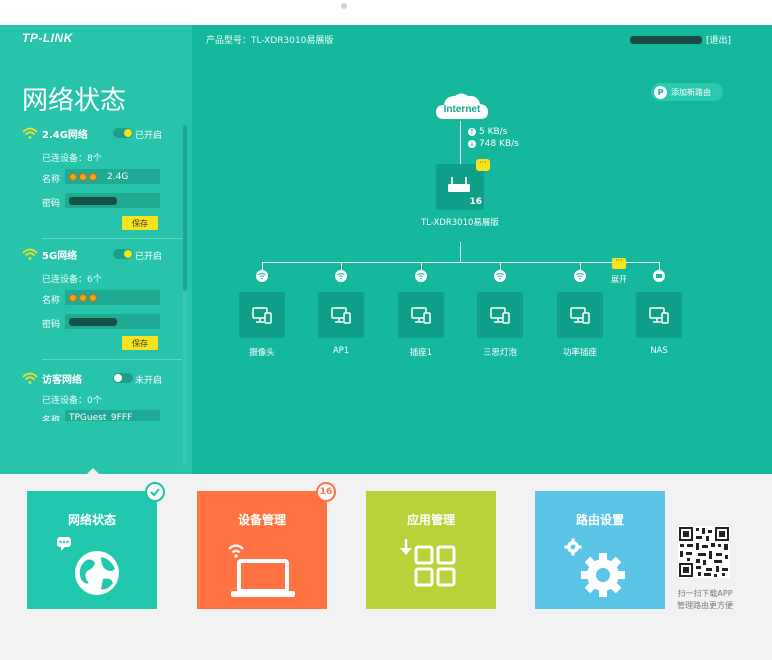  What do you see at coordinates (261, 570) in the screenshot?
I see `laptop-icon` at bounding box center [261, 570].